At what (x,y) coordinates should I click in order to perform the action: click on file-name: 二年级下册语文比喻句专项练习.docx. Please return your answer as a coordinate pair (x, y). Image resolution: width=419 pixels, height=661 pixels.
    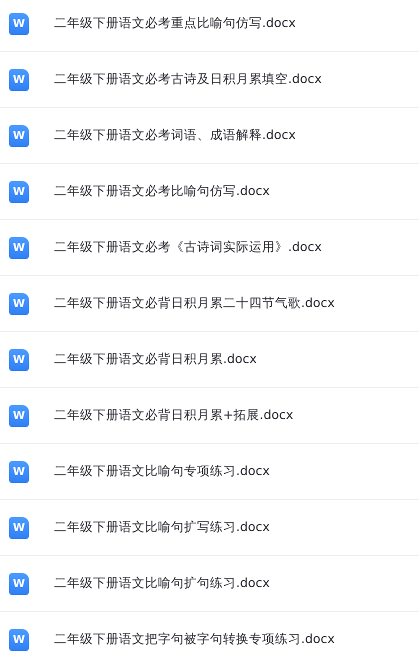
    Looking at the image, I should click on (162, 471).